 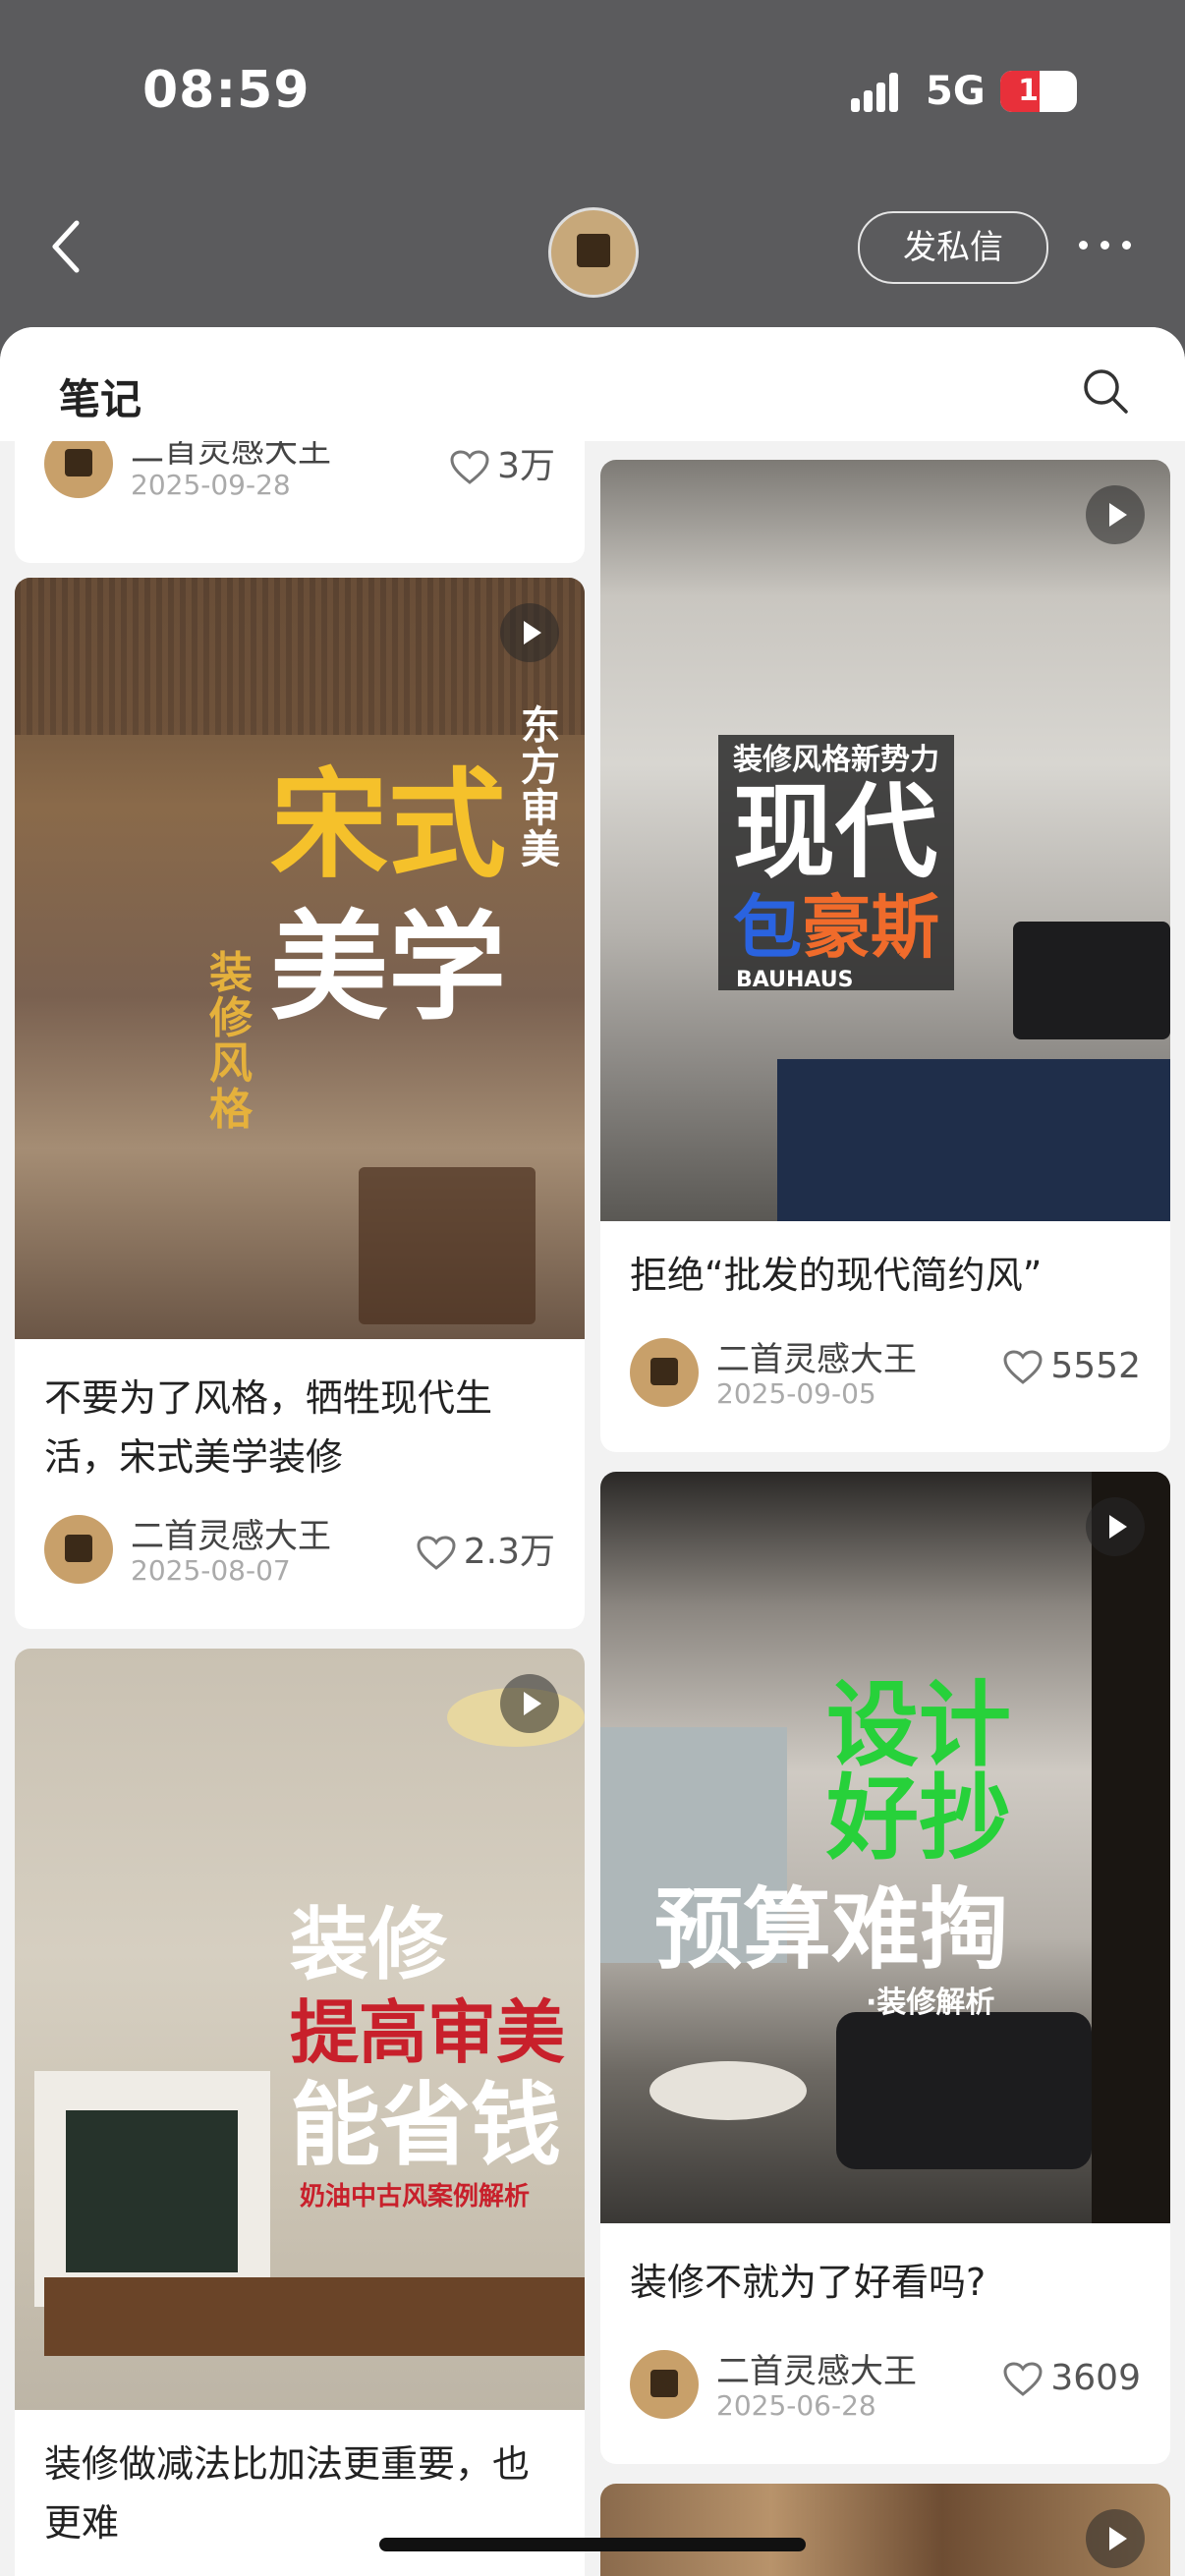 What do you see at coordinates (211, 485) in the screenshot?
I see `post-date: 2025-09-28` at bounding box center [211, 485].